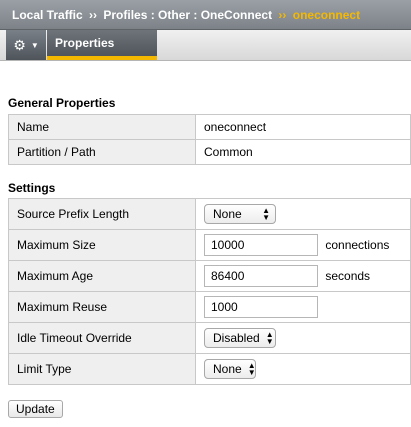 The height and width of the screenshot is (427, 411). What do you see at coordinates (102, 338) in the screenshot?
I see `idle-timeout-override-label: Idle Timeout Override` at bounding box center [102, 338].